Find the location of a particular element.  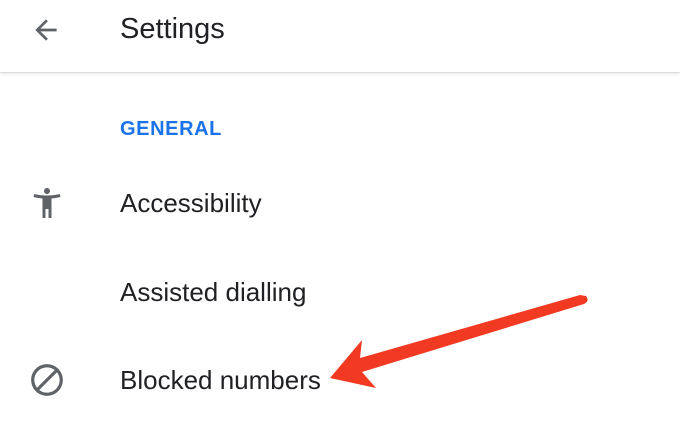

settings-item-label: Accessibility is located at coordinates (191, 203).